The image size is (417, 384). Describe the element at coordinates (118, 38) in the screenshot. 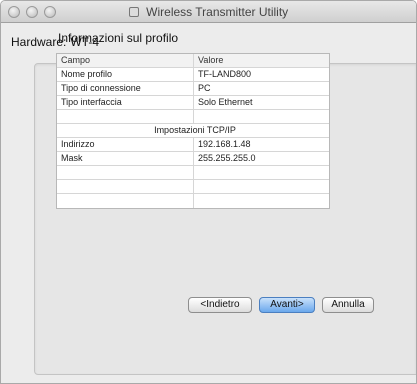

I see `section-title: Informazioni sul profilo` at that location.